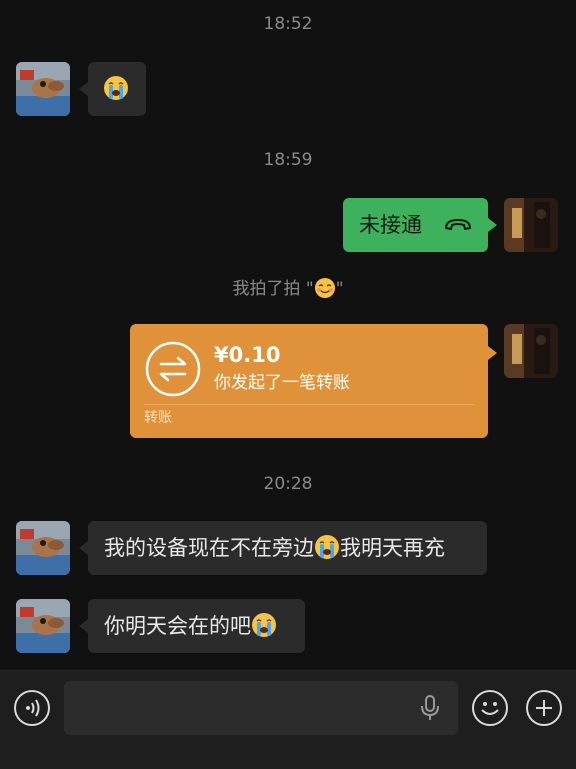 The image size is (576, 769). I want to click on voice-toggle-button, so click(32, 708).